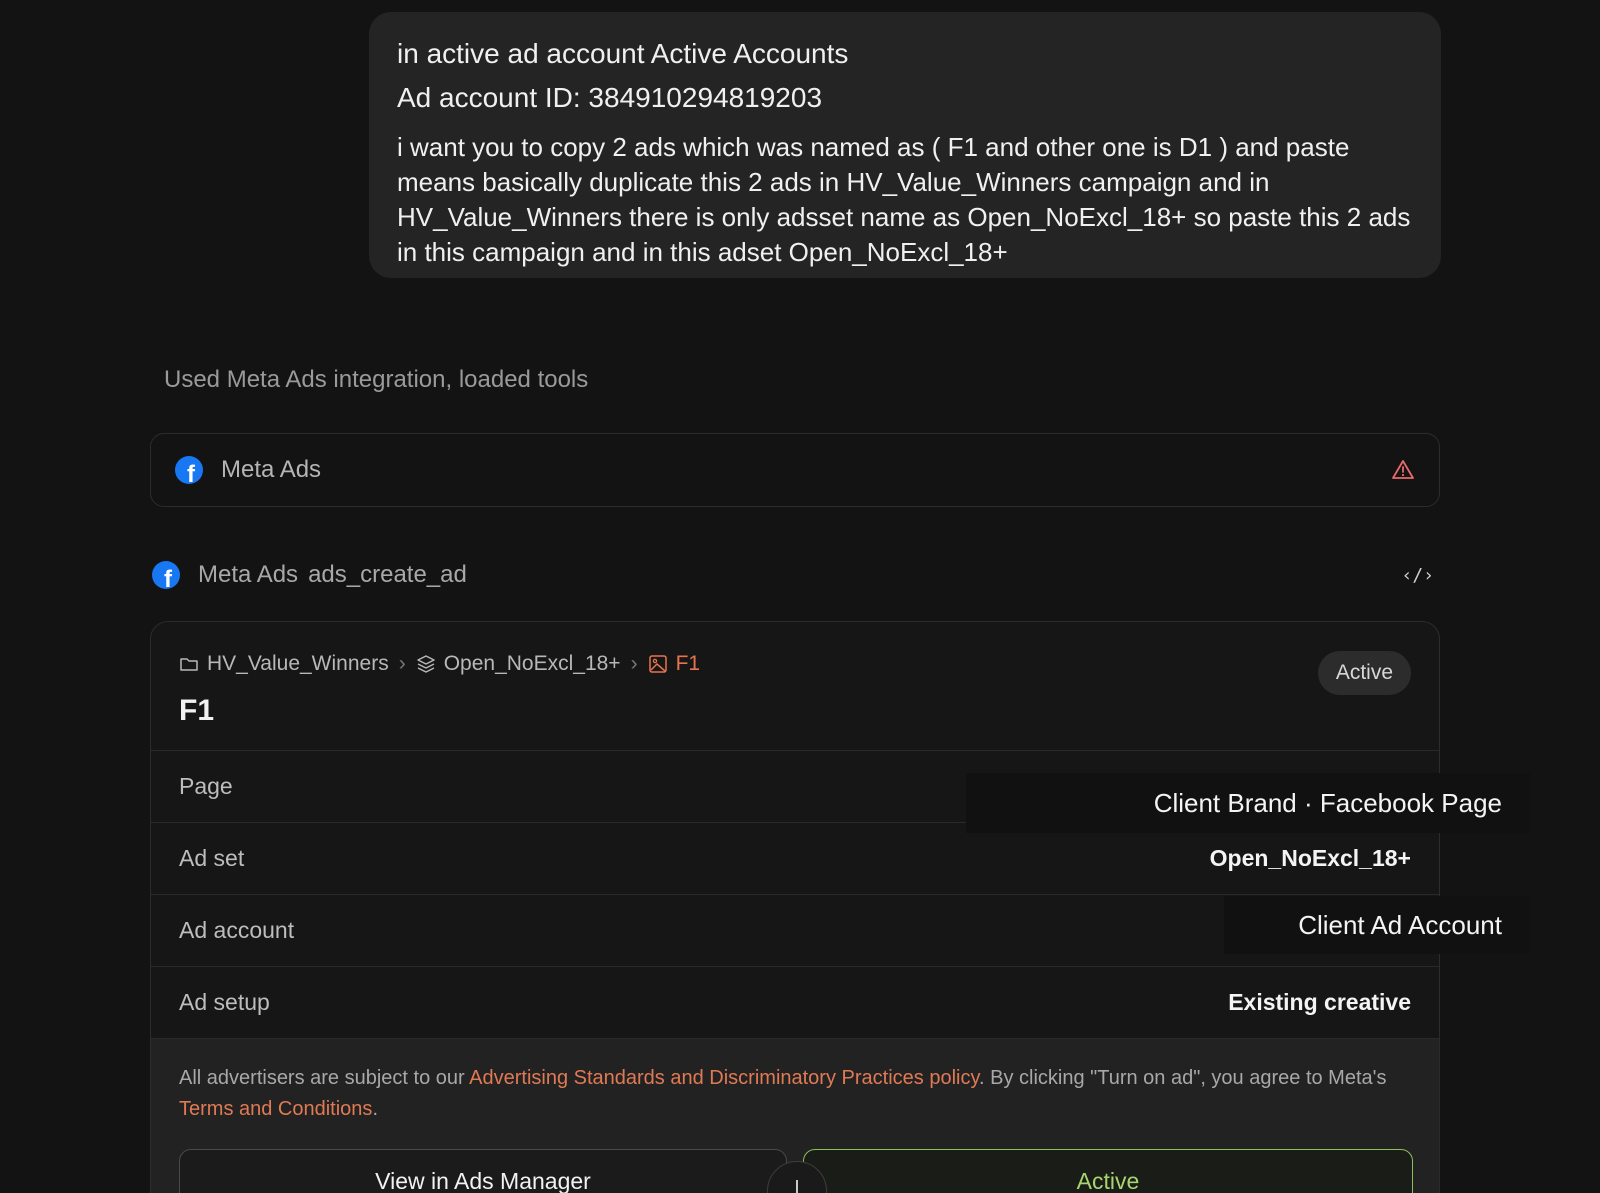 The image size is (1600, 1193). I want to click on row-label-ad-account: Ad account, so click(237, 930).